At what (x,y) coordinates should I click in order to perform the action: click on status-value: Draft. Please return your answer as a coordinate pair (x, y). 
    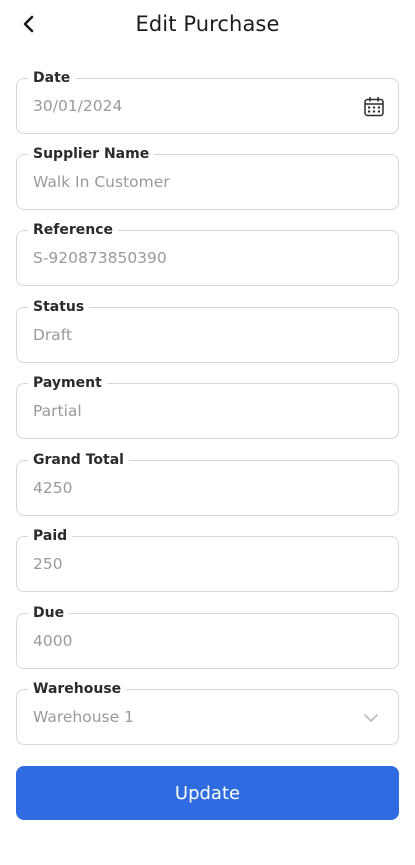
    Looking at the image, I should click on (193, 335).